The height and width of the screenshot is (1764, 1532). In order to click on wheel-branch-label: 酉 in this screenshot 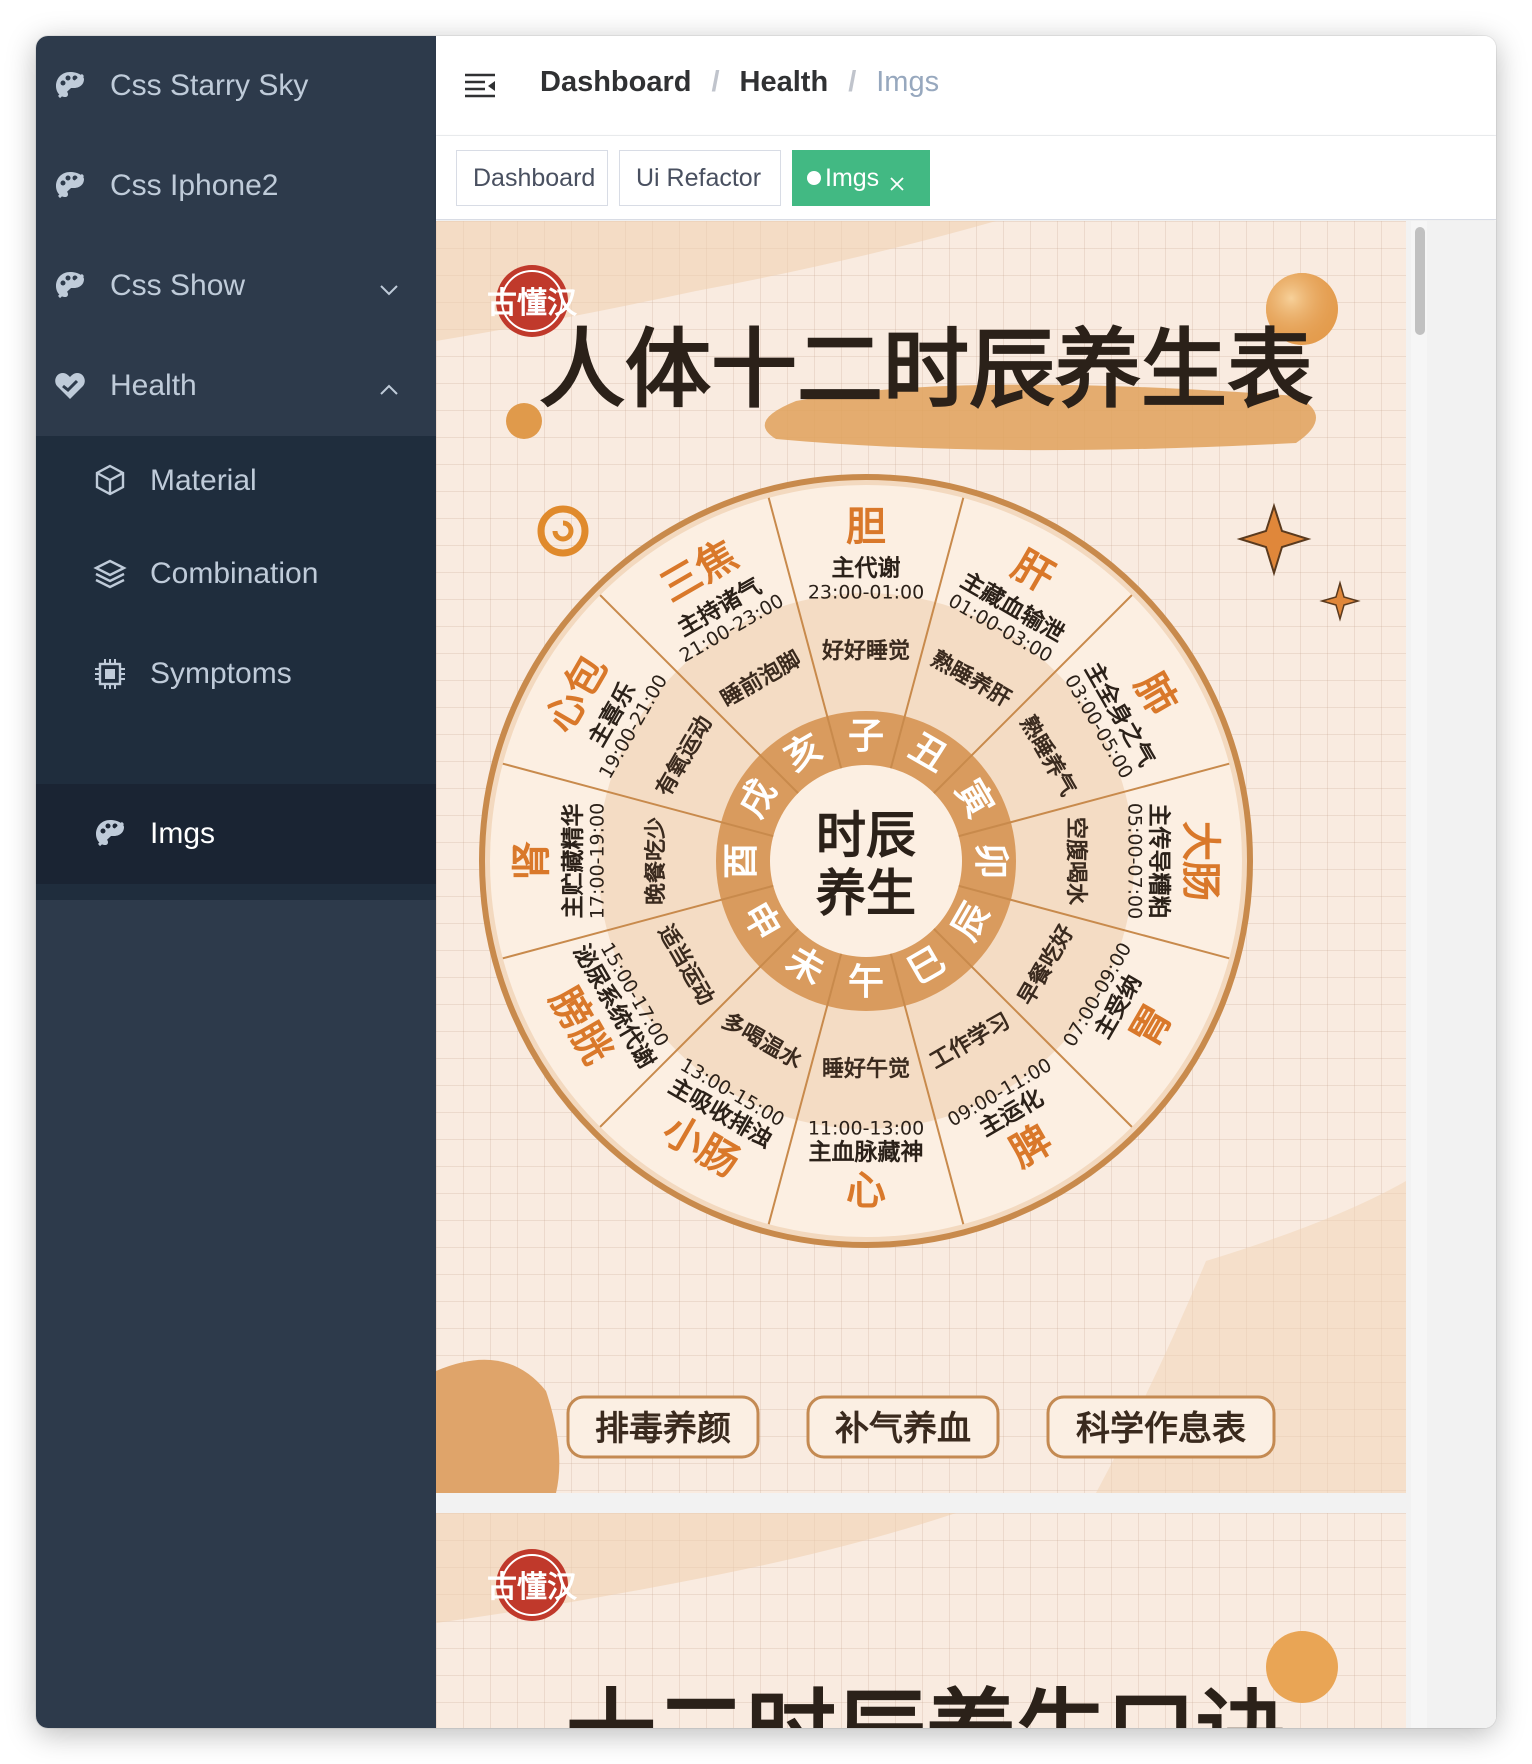, I will do `click(741, 861)`.